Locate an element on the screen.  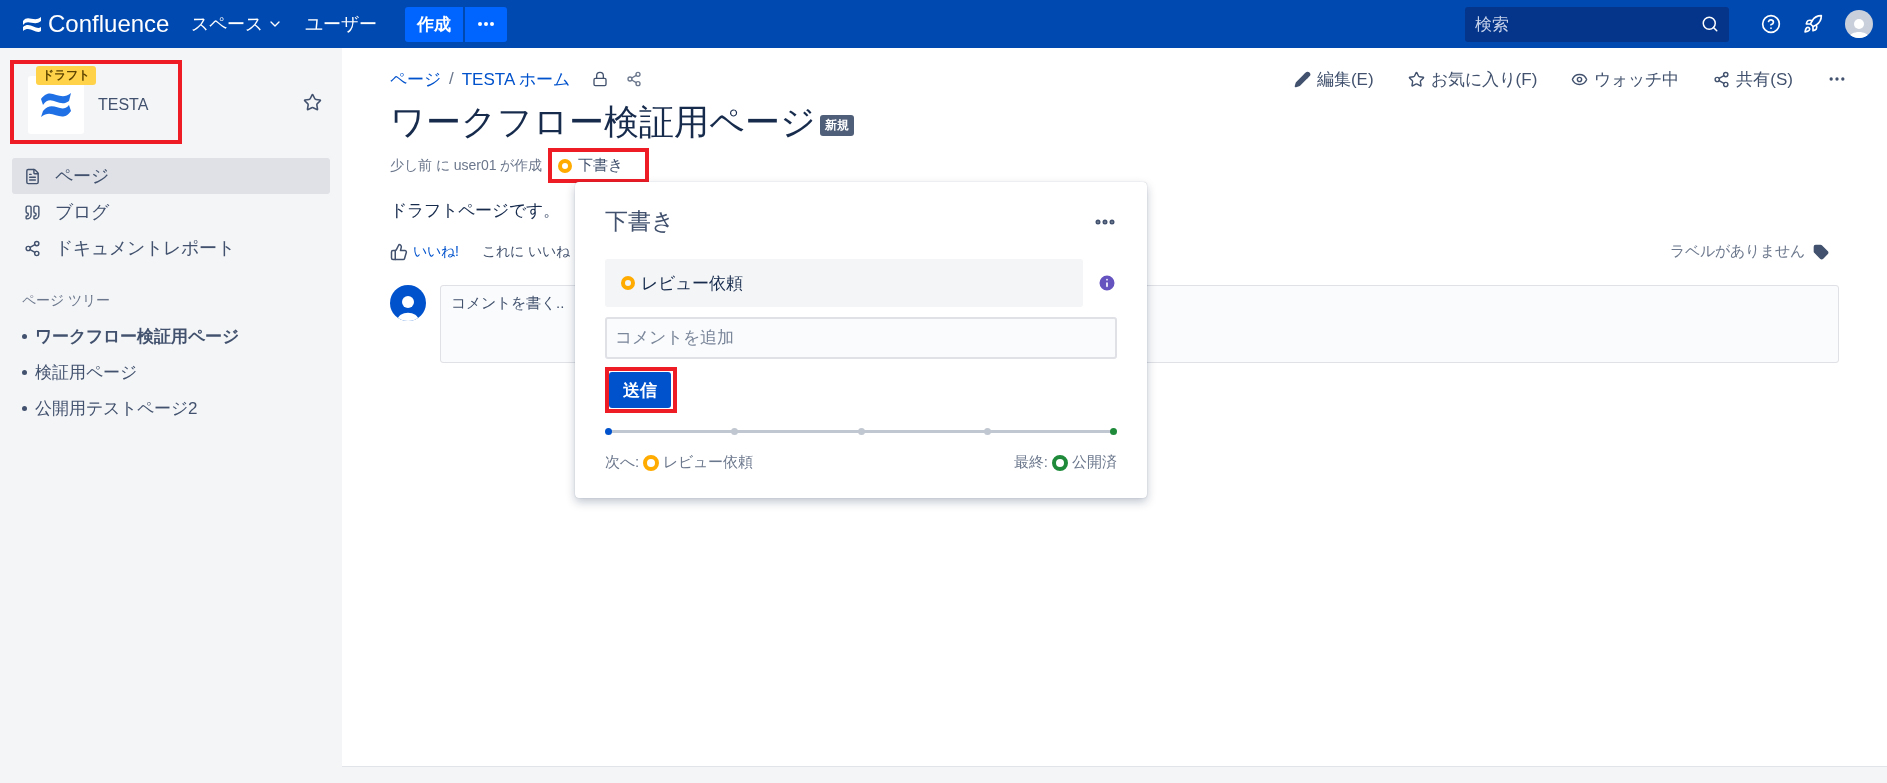
draft-badge: ドラフト is located at coordinates (66, 75).